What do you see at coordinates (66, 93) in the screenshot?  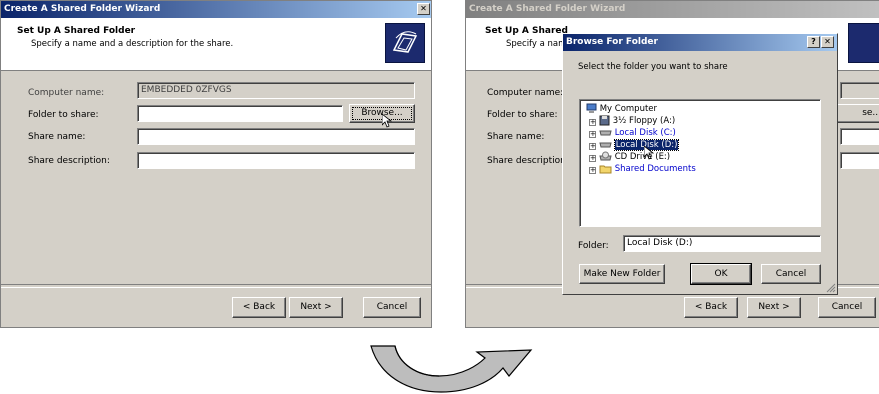 I see `computer-name-label: Computer name:` at bounding box center [66, 93].